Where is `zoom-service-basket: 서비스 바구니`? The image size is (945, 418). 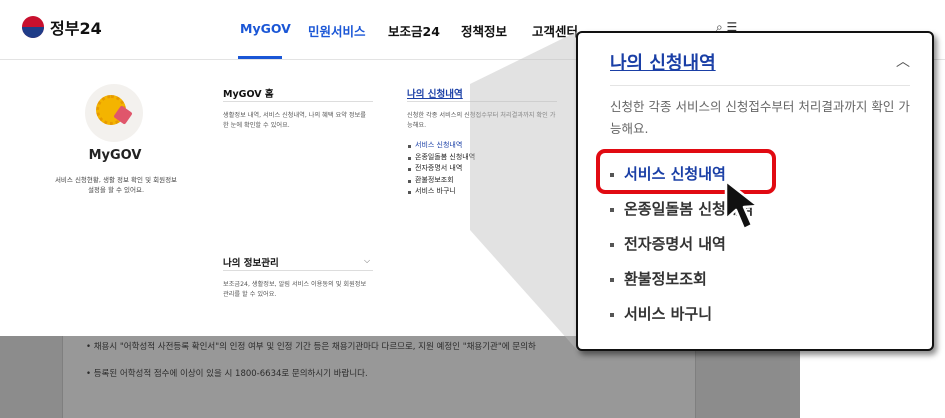
zoom-service-basket: 서비스 바구니 is located at coordinates (681, 314).